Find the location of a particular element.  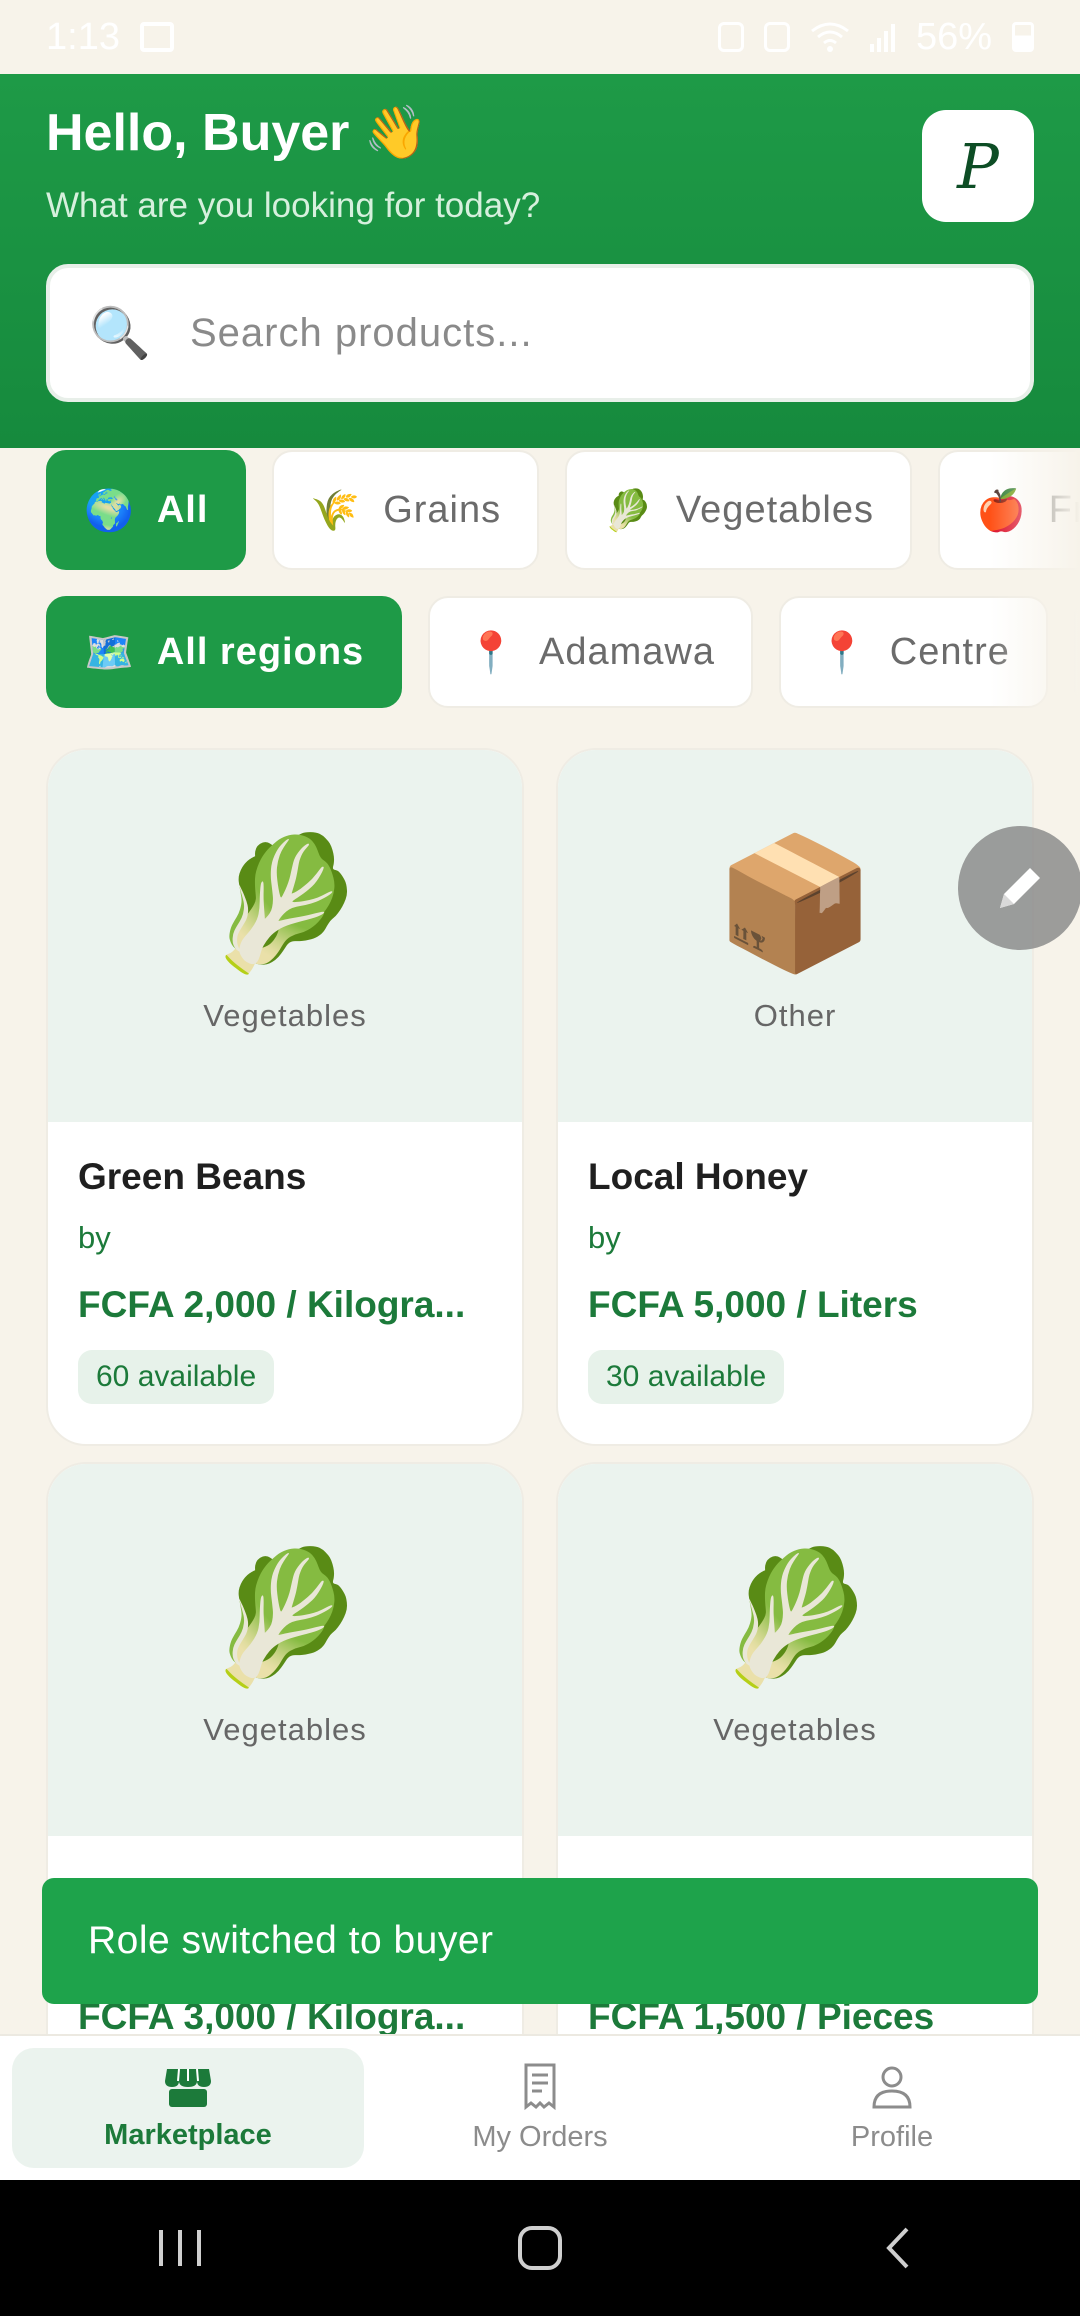

product-name: Local Honey is located at coordinates (698, 1176).